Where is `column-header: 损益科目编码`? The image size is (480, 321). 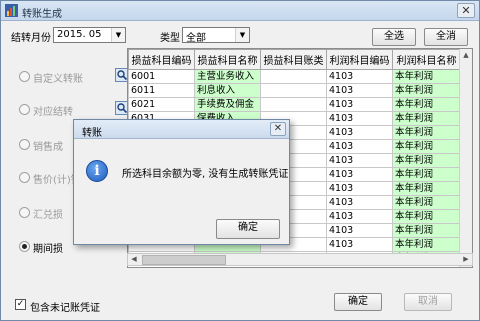
column-header: 损益科目编码 is located at coordinates (161, 59).